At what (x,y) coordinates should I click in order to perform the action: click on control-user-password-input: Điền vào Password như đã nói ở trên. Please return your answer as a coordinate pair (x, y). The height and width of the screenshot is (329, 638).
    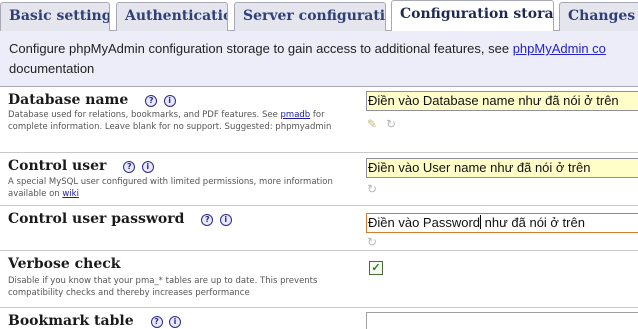
    Looking at the image, I should click on (502, 223).